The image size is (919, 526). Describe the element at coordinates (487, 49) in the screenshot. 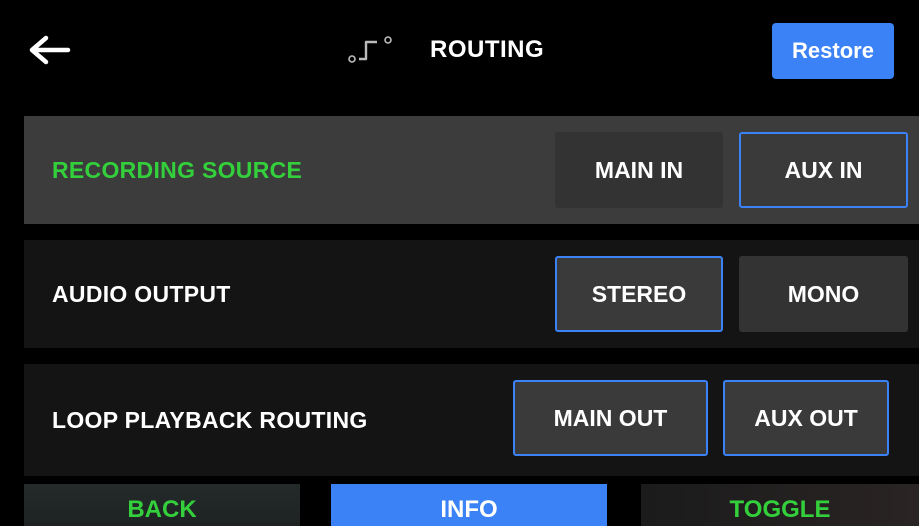

I see `page-title: ROUTING` at that location.